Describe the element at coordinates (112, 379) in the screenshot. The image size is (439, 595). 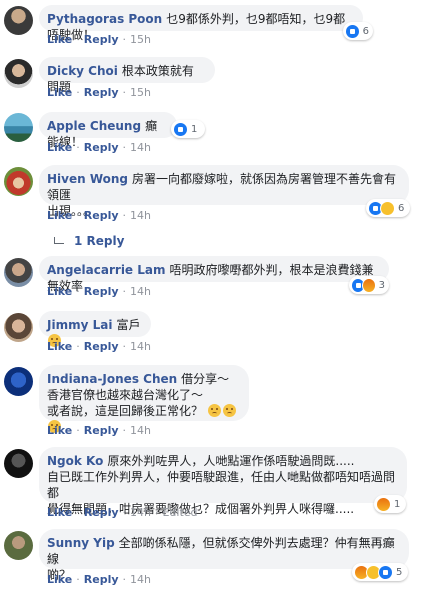
I see `comment-author: Indiana-Jones Chen` at that location.